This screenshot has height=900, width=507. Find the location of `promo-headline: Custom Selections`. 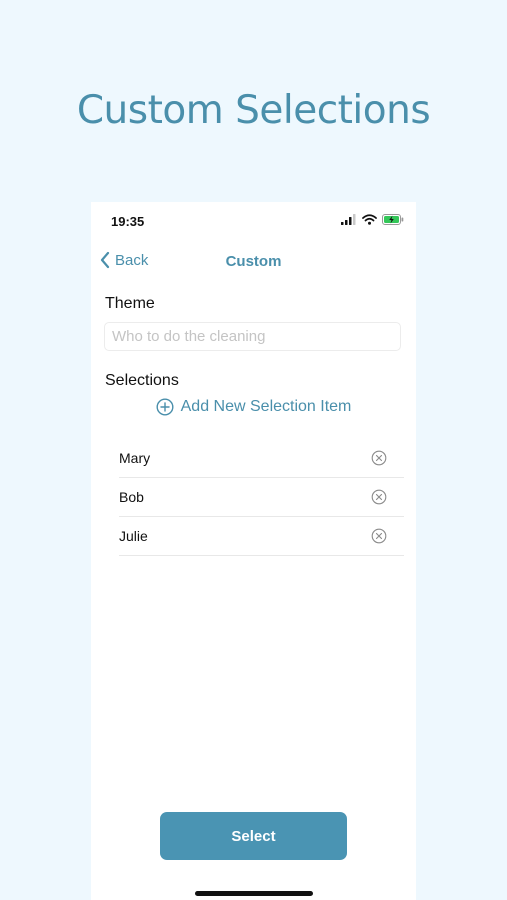

promo-headline: Custom Selections is located at coordinates (253, 110).